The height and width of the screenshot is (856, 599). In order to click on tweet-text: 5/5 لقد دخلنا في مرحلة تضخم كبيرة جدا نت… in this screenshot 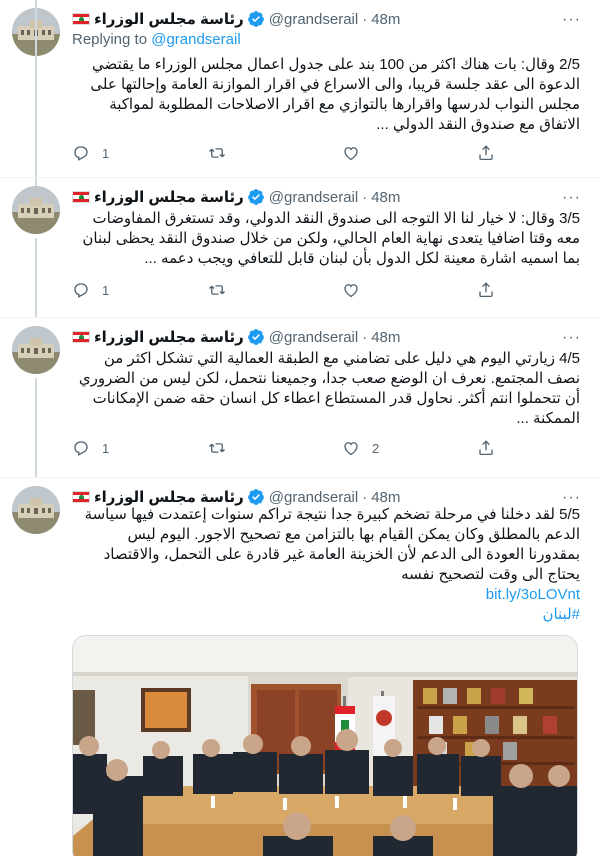, I will do `click(332, 544)`.